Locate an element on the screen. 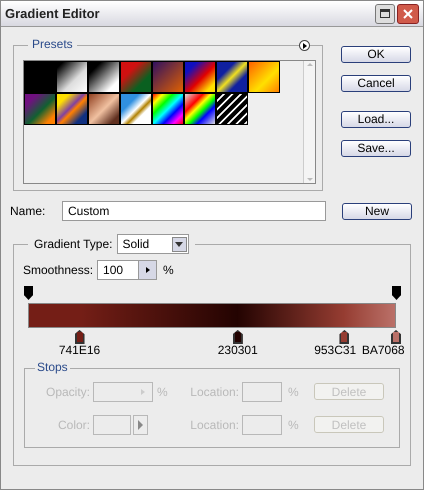 The height and width of the screenshot is (490, 424). opacity-field is located at coordinates (123, 392).